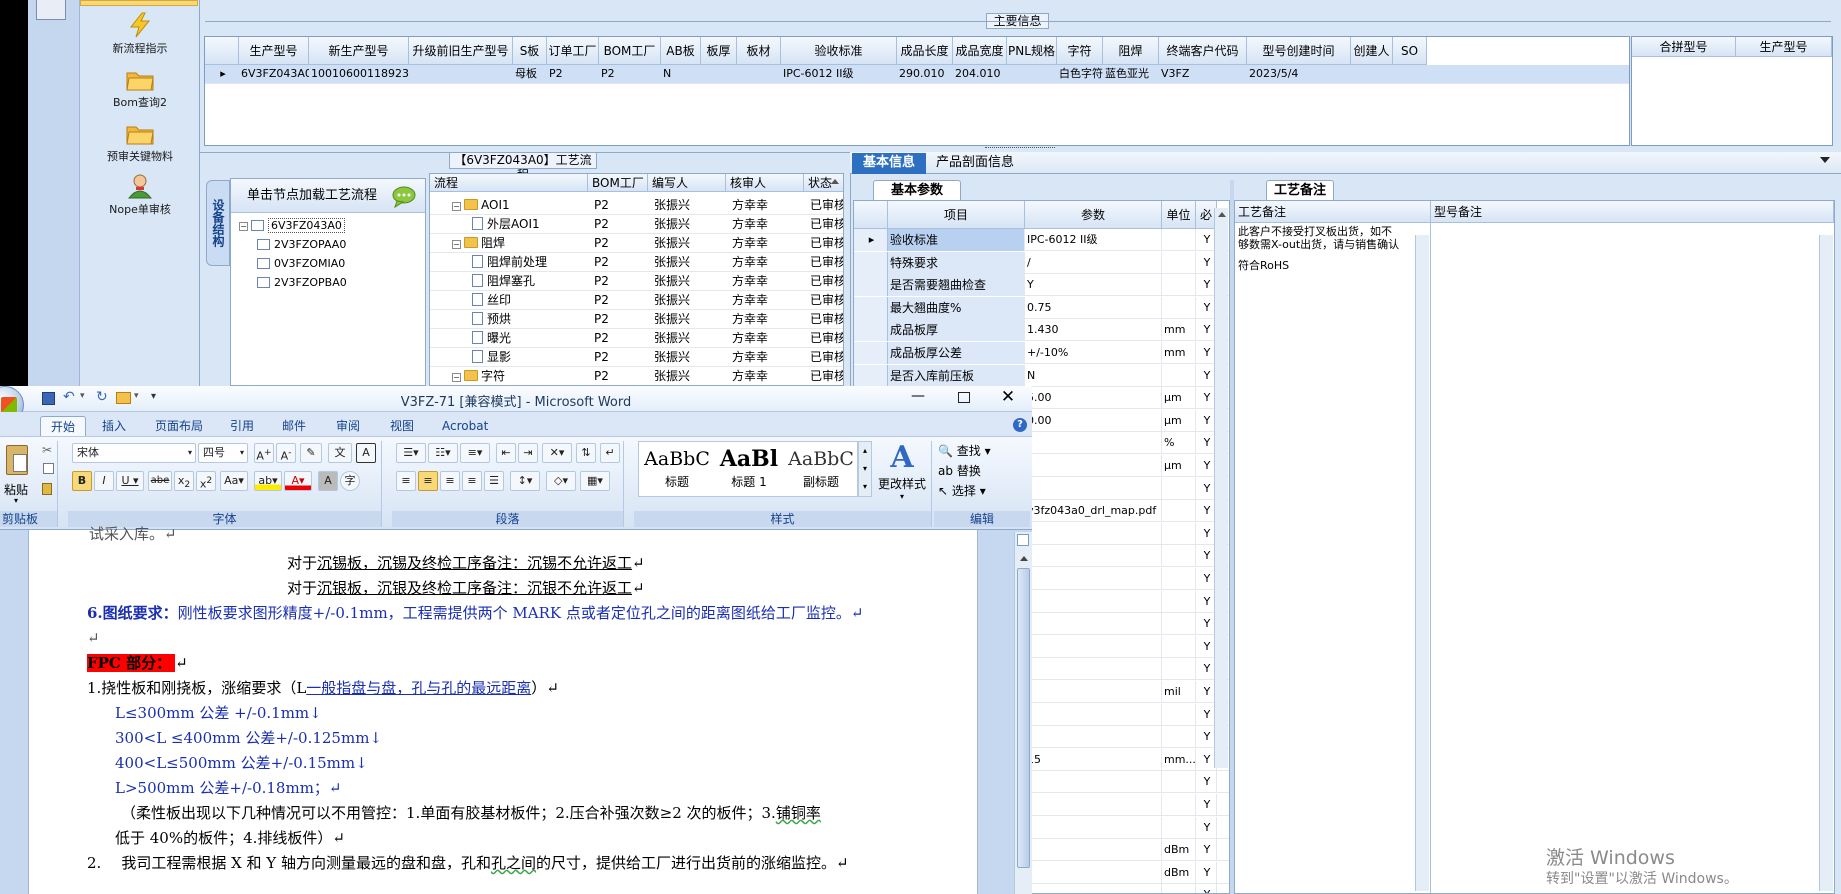  What do you see at coordinates (618, 183) in the screenshot?
I see `column-header: BOM工厂` at bounding box center [618, 183].